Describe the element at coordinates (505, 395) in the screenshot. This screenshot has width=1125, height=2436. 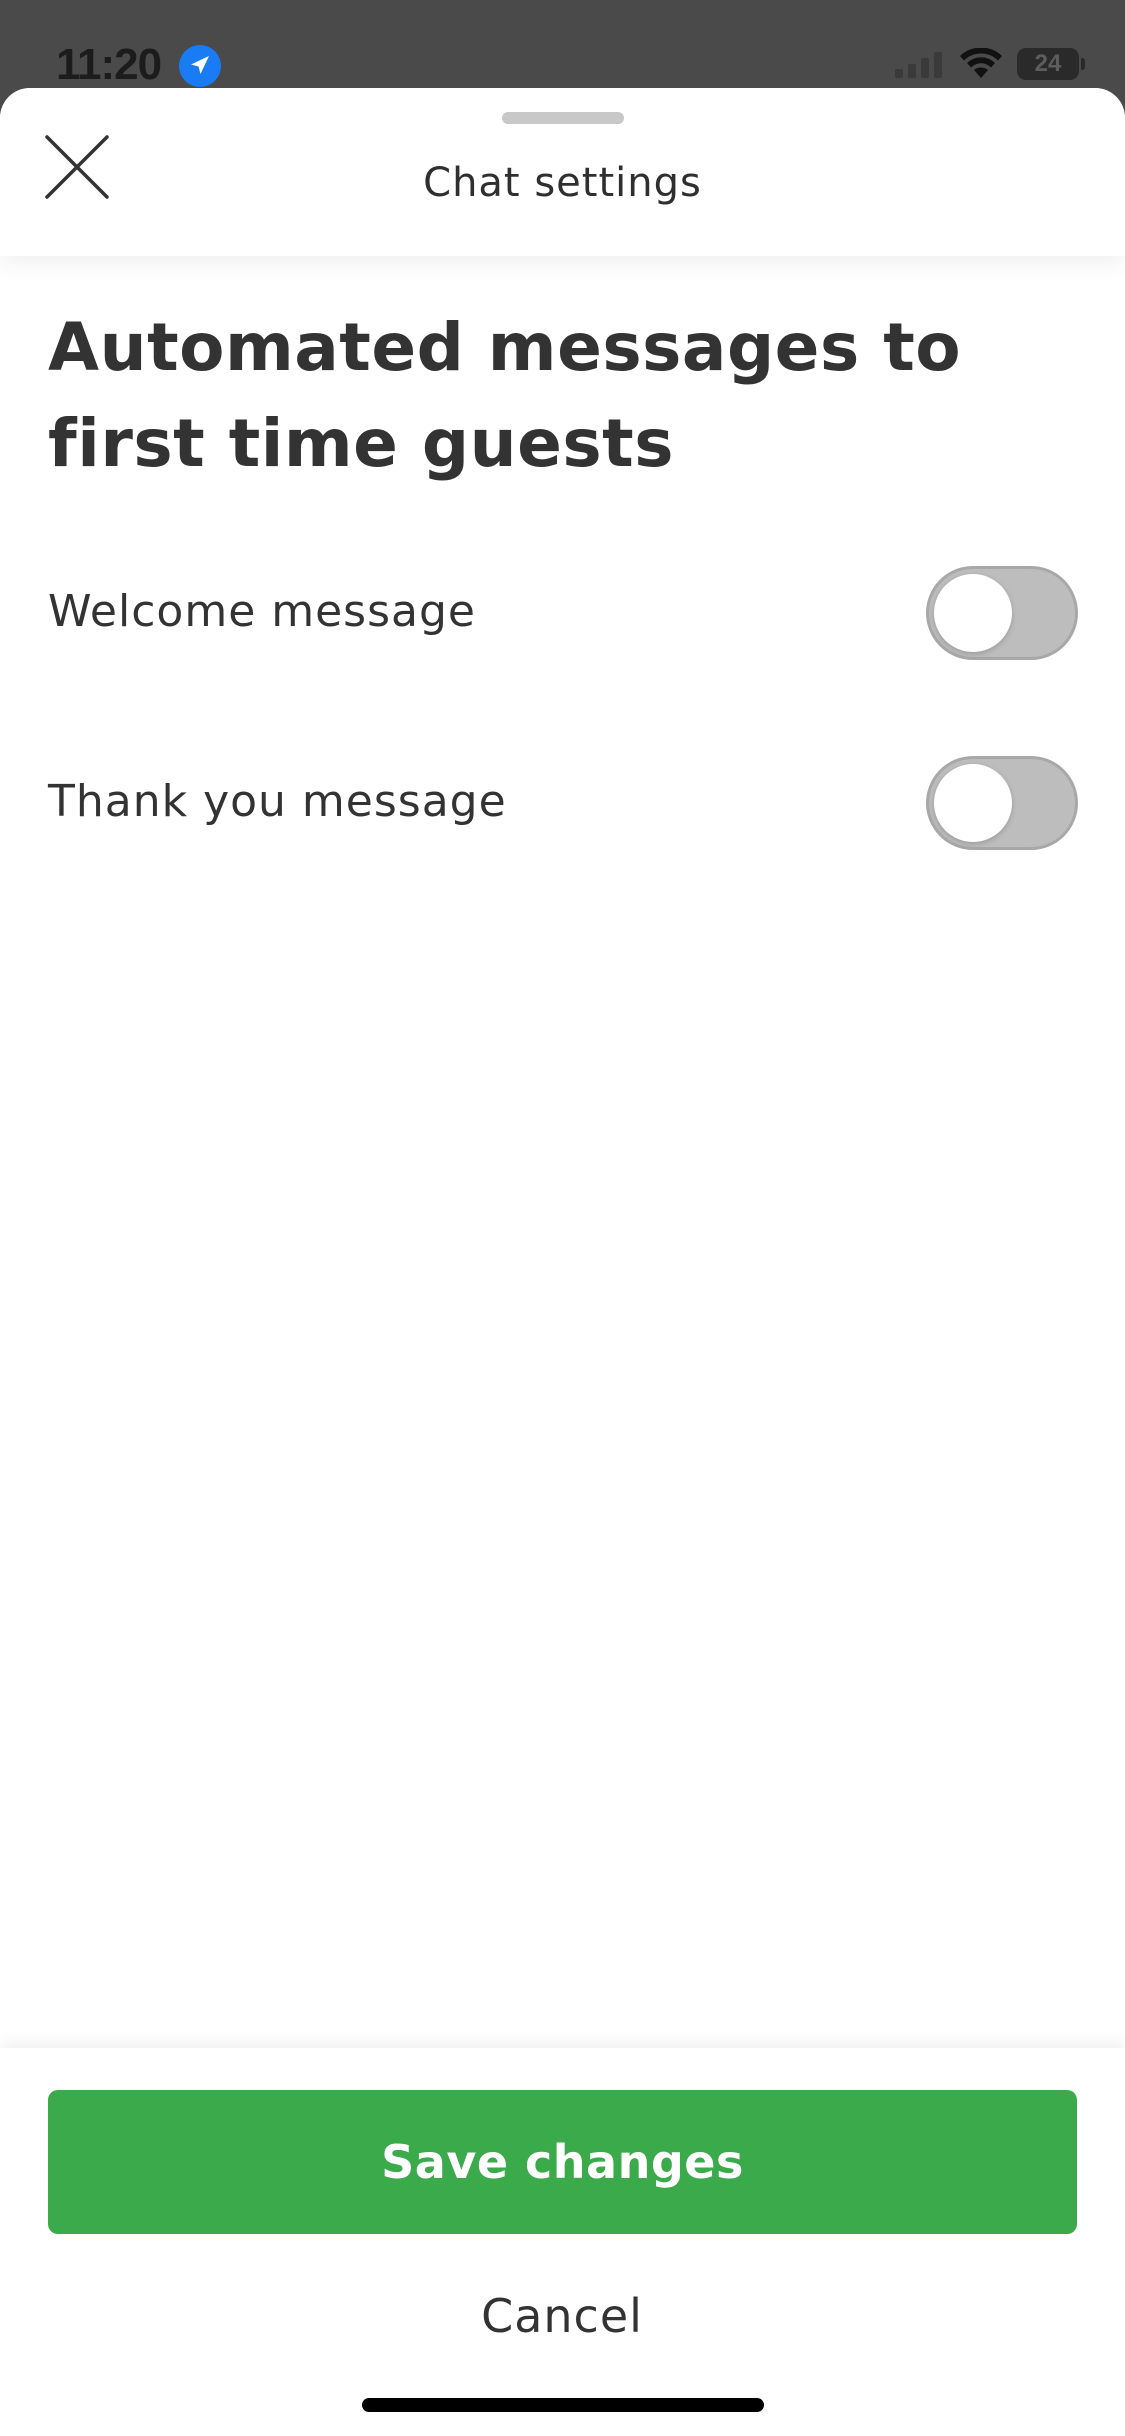
I see `section-title: Automated messages to first time guests` at that location.